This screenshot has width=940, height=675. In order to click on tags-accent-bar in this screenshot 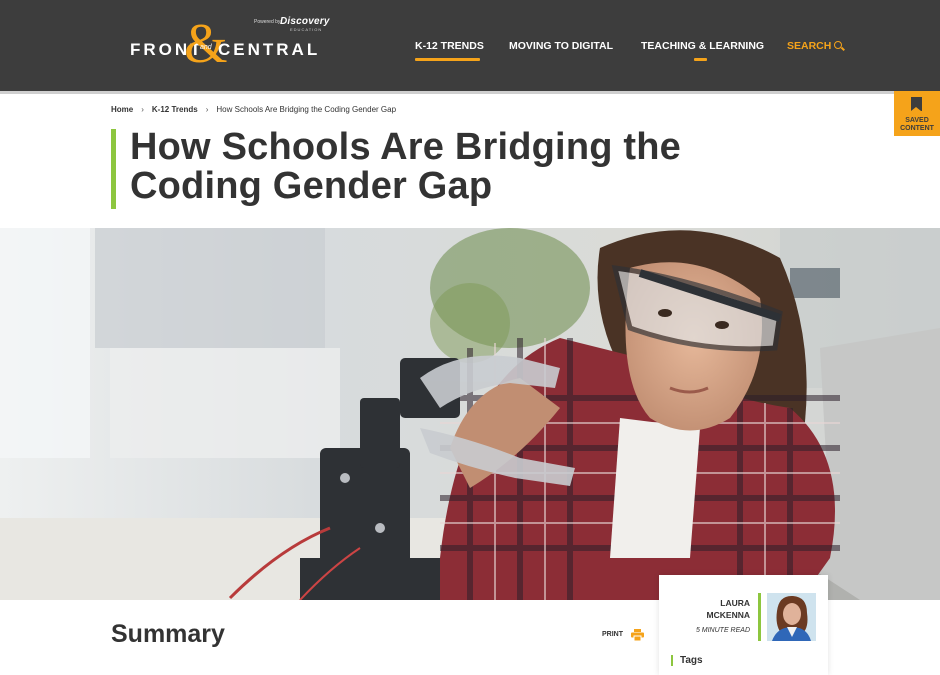, I will do `click(672, 660)`.